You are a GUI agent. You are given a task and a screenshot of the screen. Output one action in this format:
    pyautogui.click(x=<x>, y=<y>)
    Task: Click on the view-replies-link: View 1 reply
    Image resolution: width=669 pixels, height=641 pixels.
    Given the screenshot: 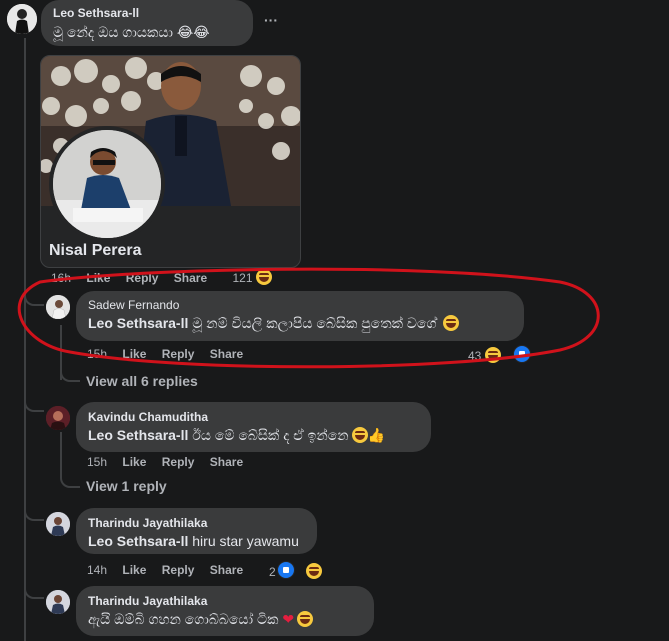 What is the action you would take?
    pyautogui.click(x=126, y=486)
    